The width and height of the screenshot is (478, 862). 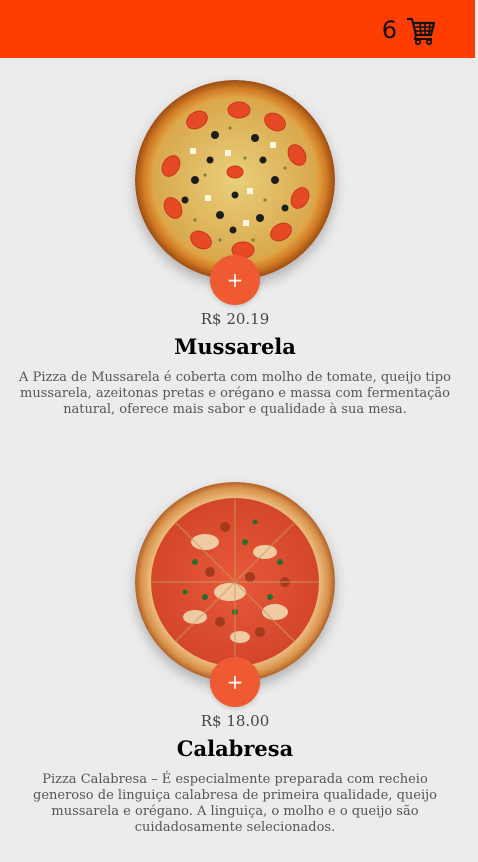 What do you see at coordinates (421, 31) in the screenshot?
I see `shopping-cart-icon` at bounding box center [421, 31].